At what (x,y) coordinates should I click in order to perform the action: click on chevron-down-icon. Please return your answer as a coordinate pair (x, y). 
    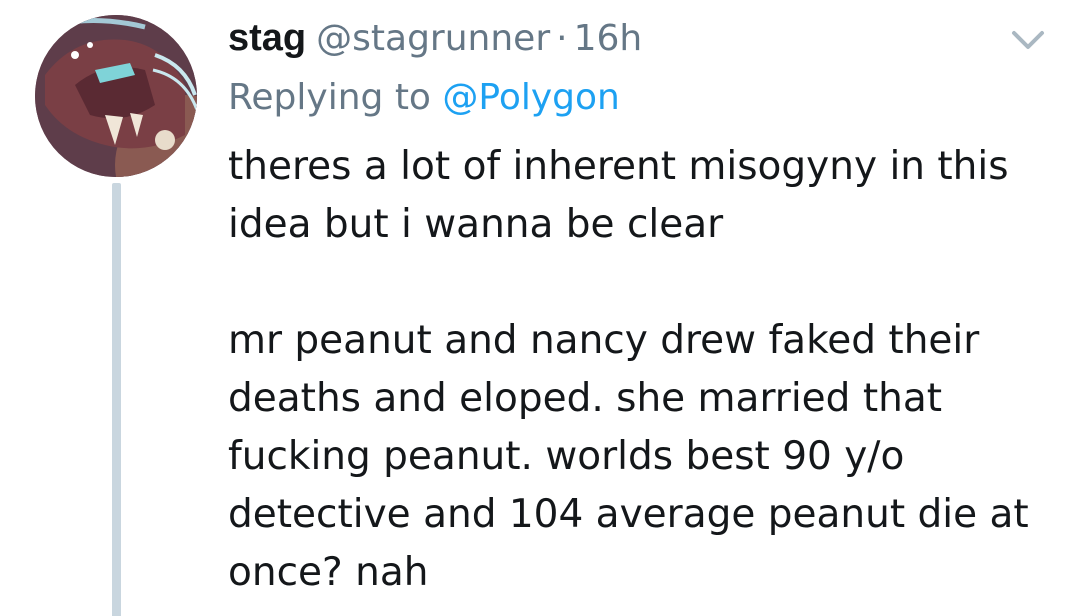
    Looking at the image, I should click on (1028, 40).